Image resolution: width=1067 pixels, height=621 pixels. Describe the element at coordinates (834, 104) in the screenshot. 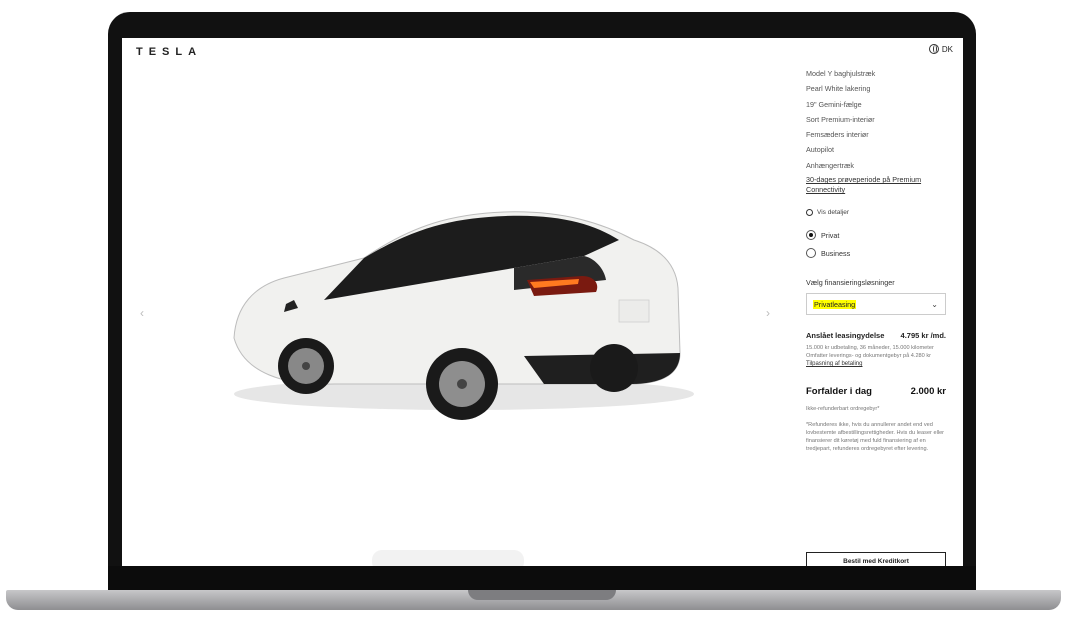

I see `feature-item: 19" Gemini-fælge` at that location.